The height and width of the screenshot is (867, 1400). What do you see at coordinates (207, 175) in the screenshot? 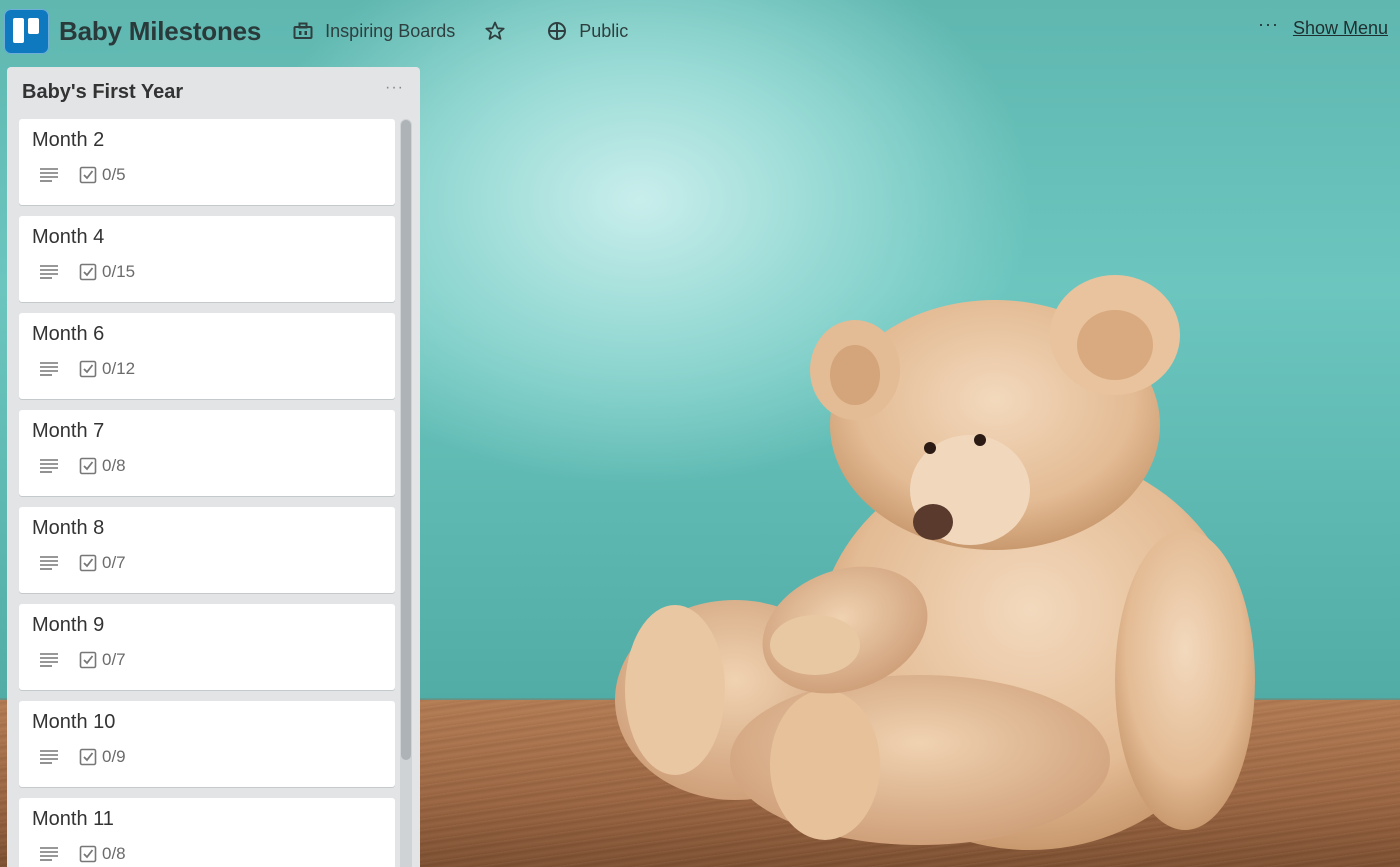
I see `card-badges: 0/5` at bounding box center [207, 175].